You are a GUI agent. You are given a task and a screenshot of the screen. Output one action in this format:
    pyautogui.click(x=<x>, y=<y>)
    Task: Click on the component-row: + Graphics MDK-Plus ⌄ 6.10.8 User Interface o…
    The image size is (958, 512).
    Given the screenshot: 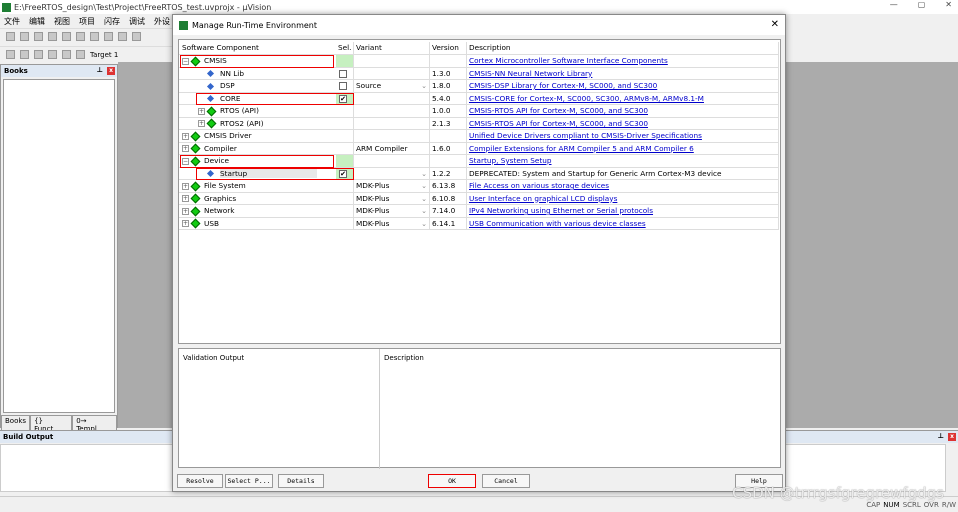 What is the action you would take?
    pyautogui.click(x=479, y=198)
    